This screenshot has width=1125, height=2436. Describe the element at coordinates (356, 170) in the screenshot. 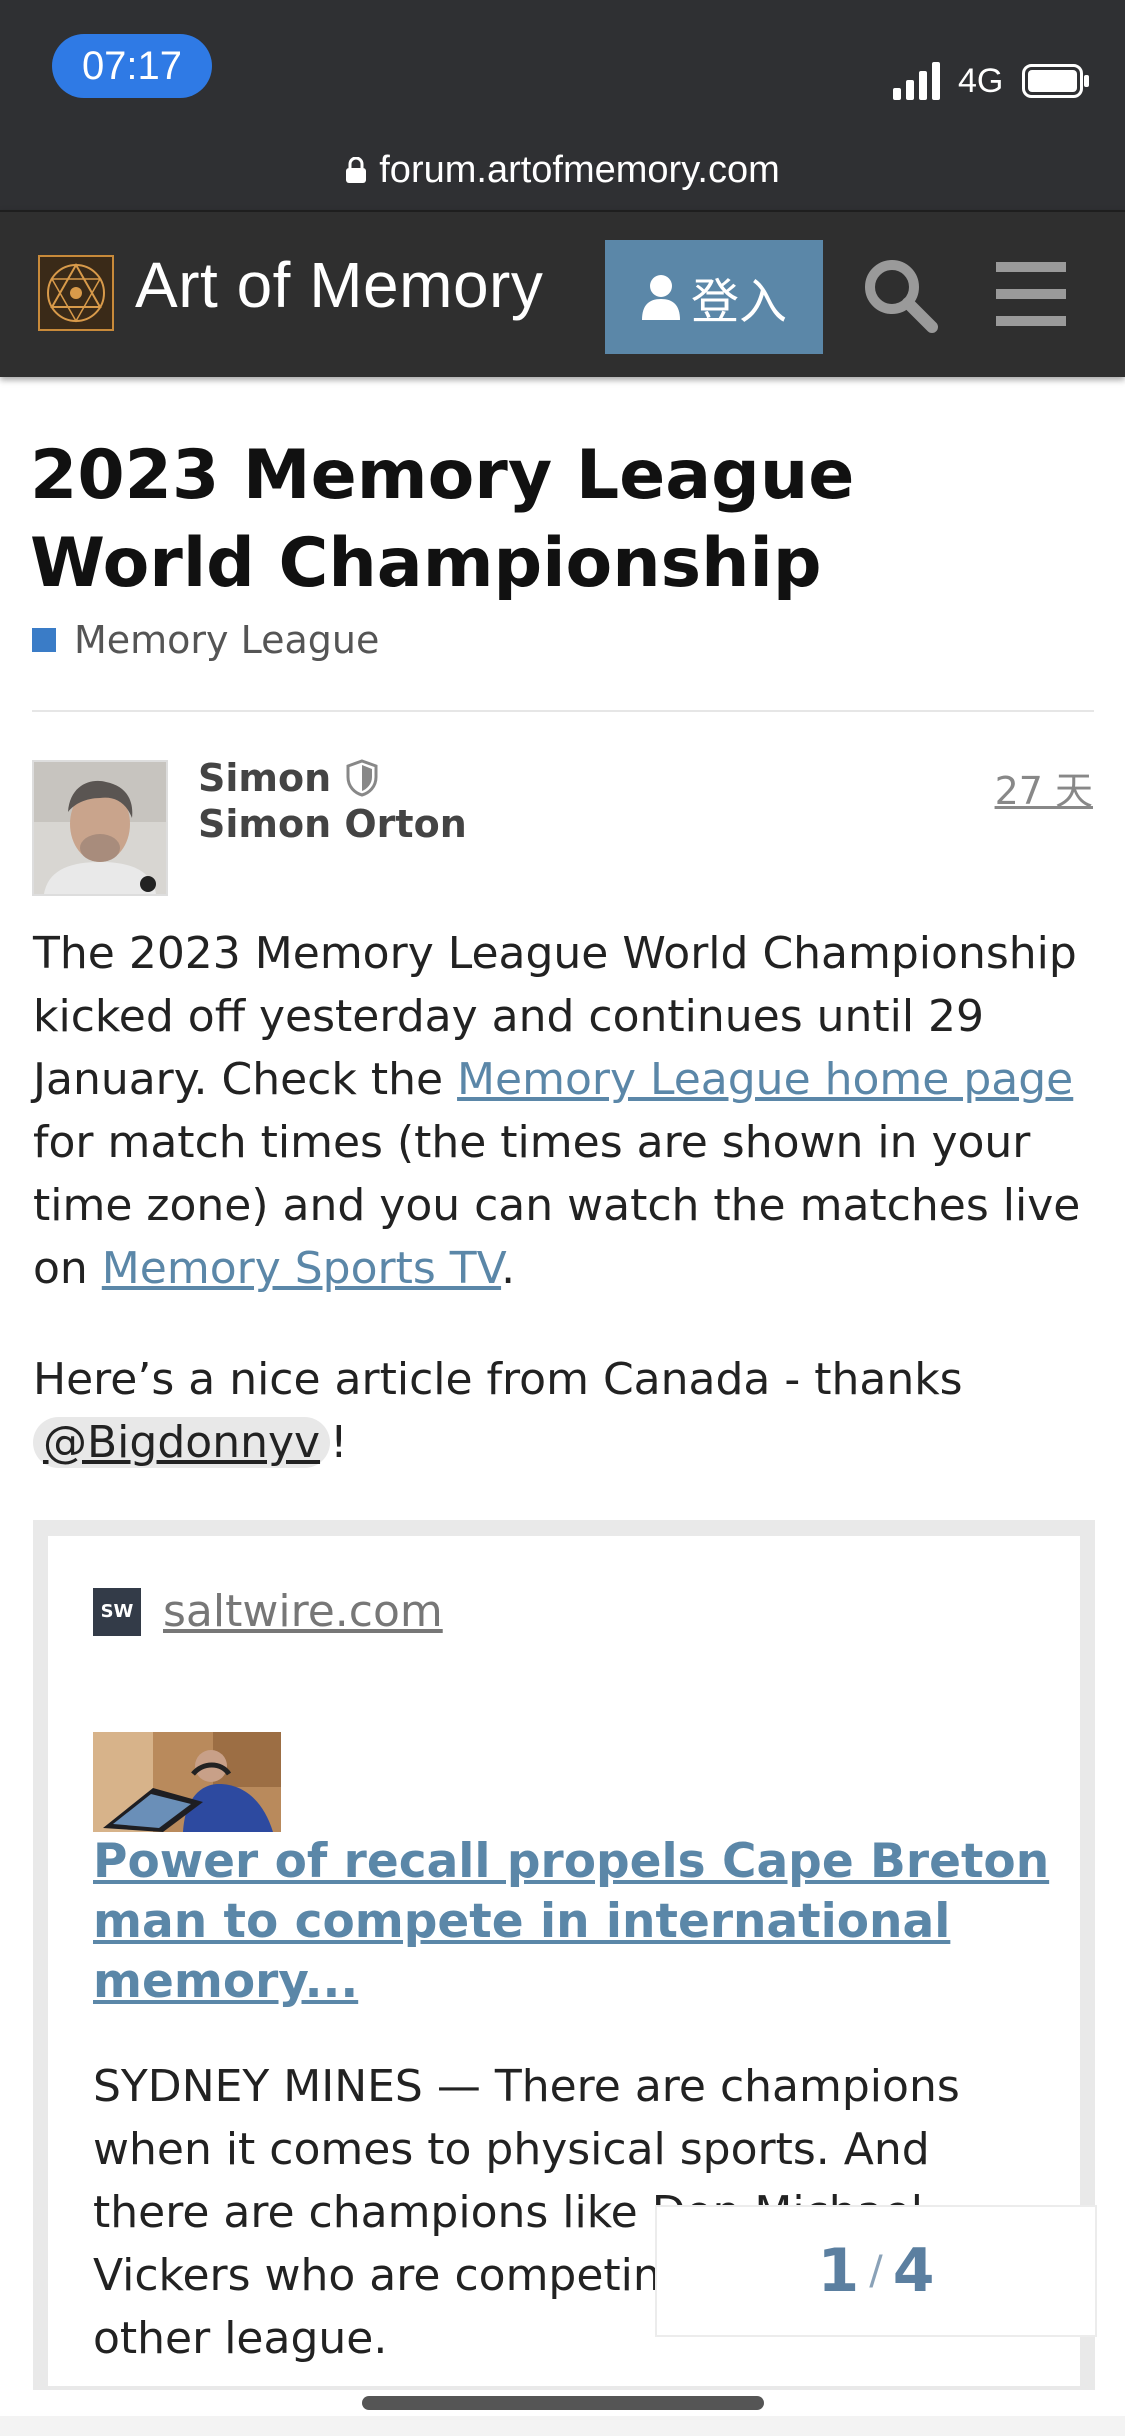

I see `lock-icon` at that location.